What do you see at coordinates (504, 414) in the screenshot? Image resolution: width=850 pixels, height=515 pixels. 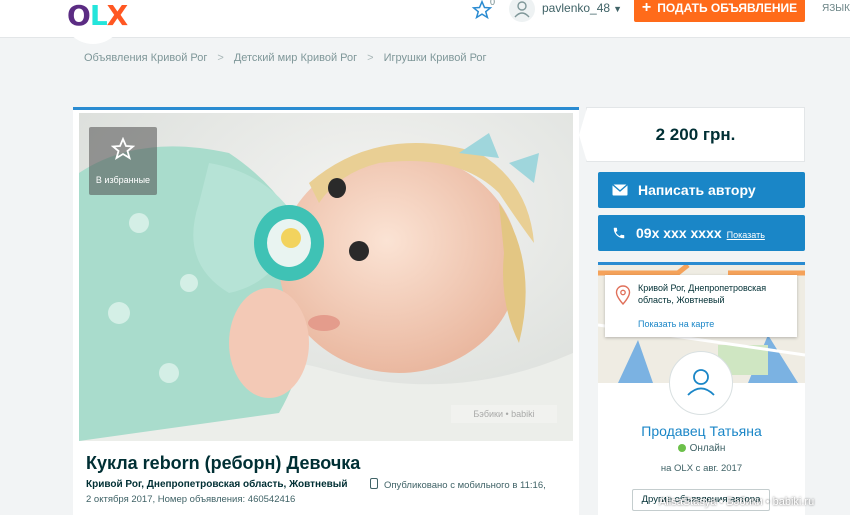 I see `photo-watermark: Бэбики • babiki` at bounding box center [504, 414].